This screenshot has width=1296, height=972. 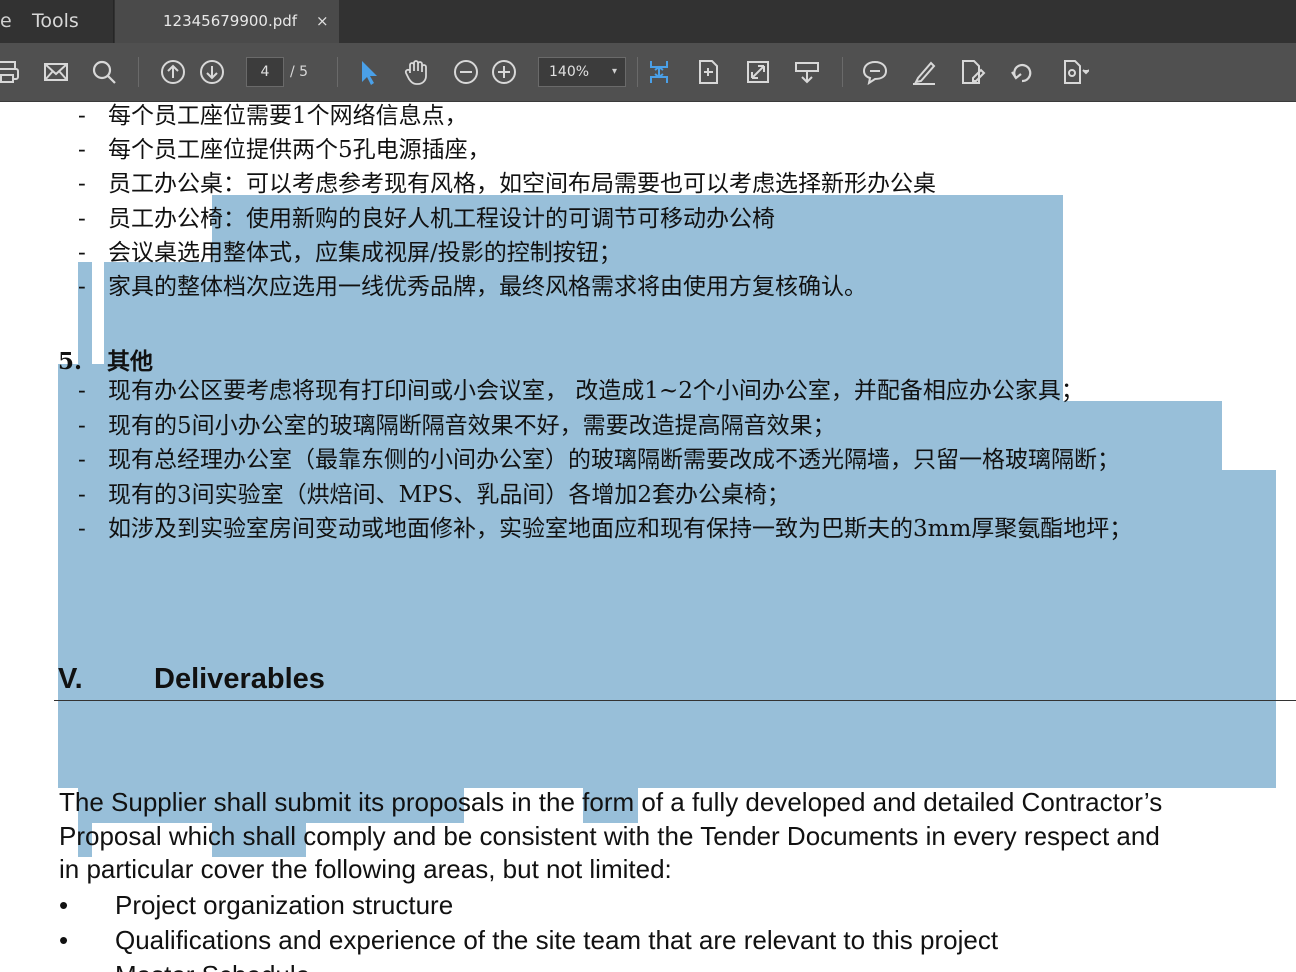 I want to click on heading-rule, so click(x=675, y=700).